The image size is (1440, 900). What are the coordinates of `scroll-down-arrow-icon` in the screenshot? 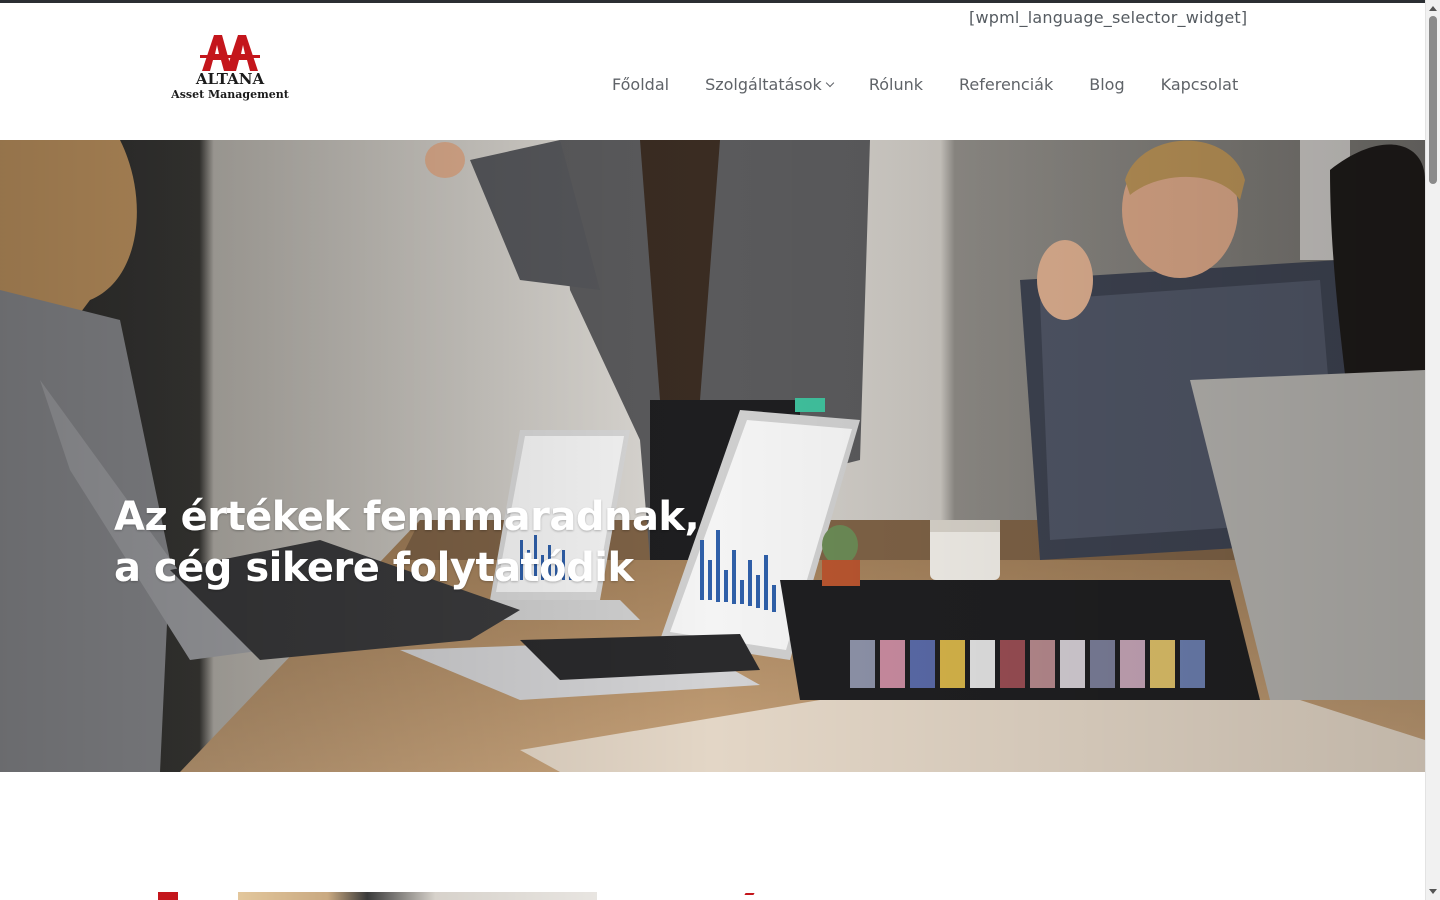 It's located at (1433, 891).